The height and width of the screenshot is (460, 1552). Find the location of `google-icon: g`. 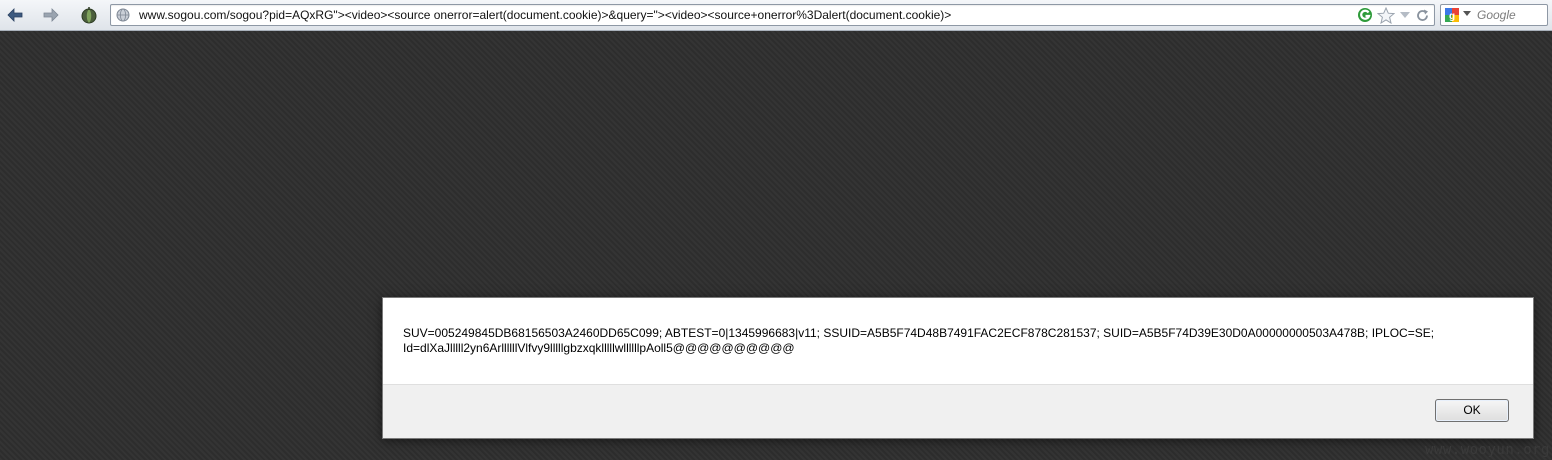

google-icon: g is located at coordinates (1452, 15).